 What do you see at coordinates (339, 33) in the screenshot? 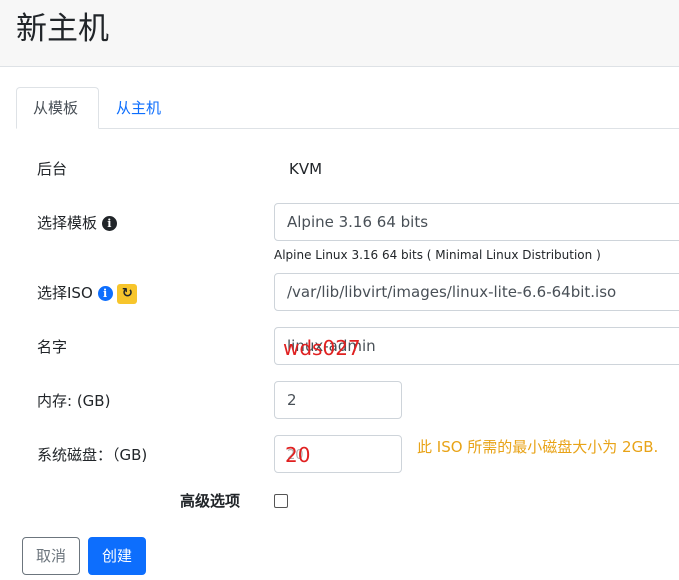
I see `page-header: 新主机` at bounding box center [339, 33].